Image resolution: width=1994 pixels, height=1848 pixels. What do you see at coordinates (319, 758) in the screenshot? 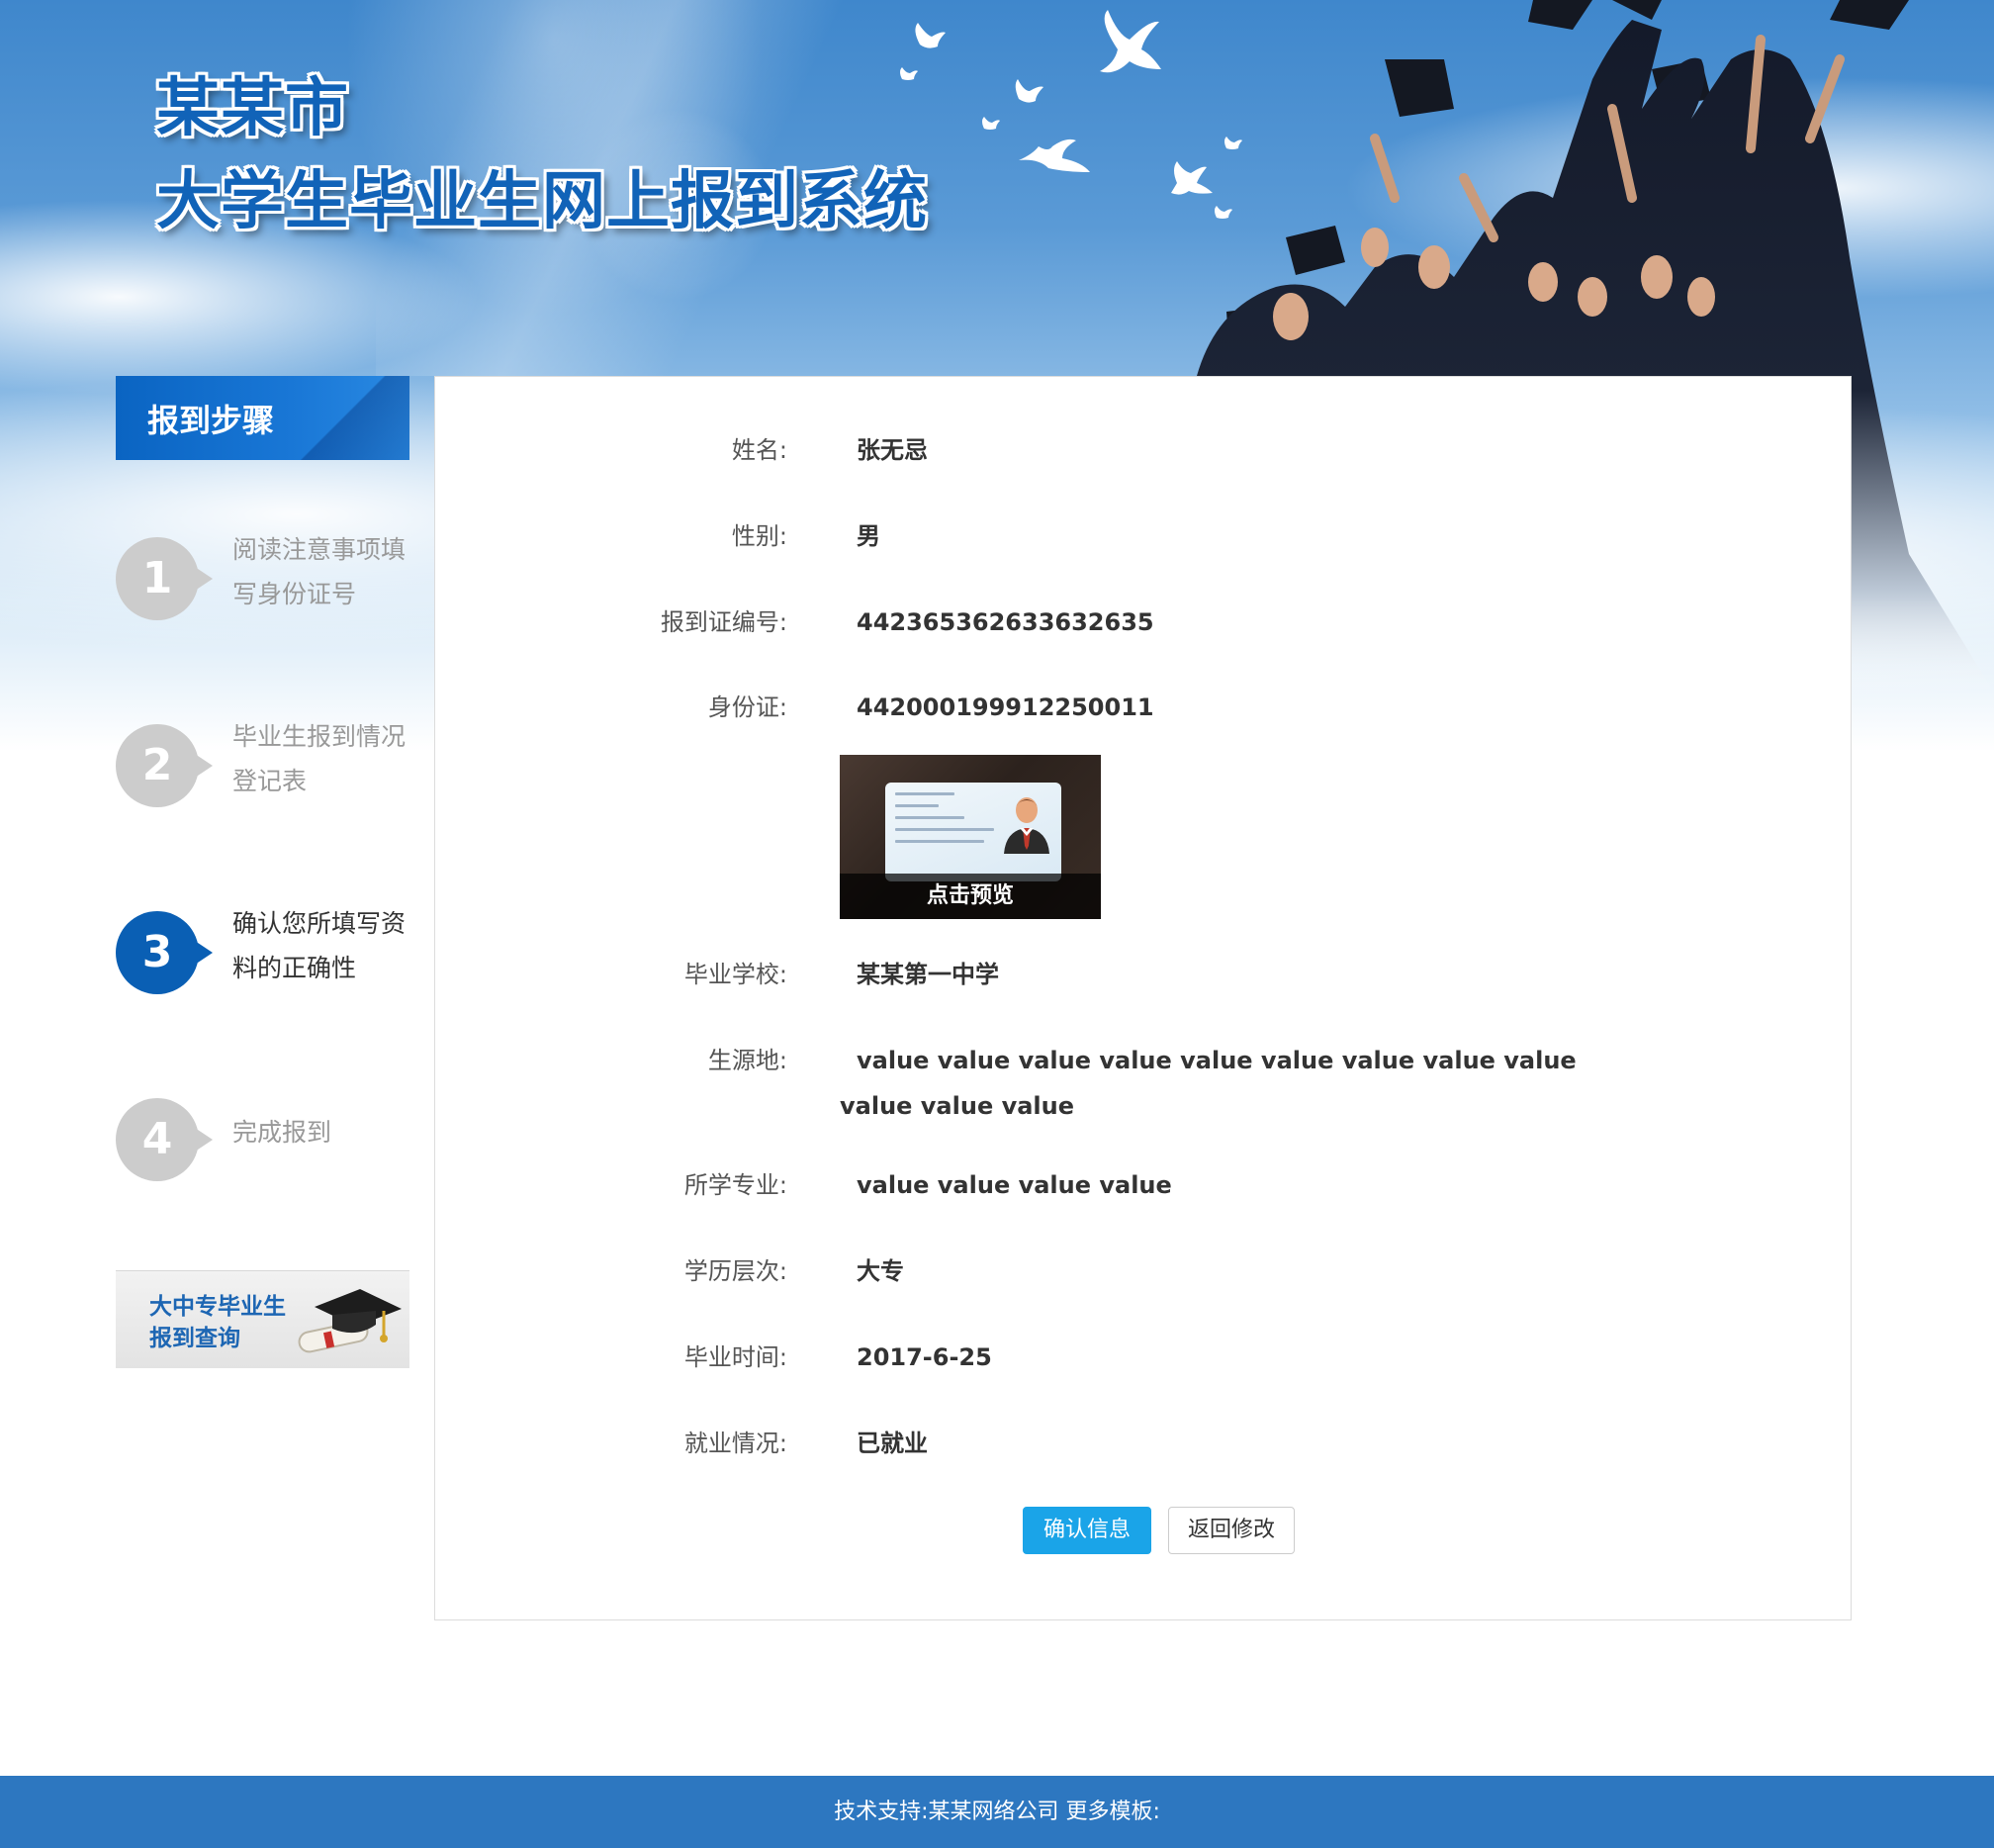
I see `step-2-text: 毕业生报到情况登记表` at bounding box center [319, 758].